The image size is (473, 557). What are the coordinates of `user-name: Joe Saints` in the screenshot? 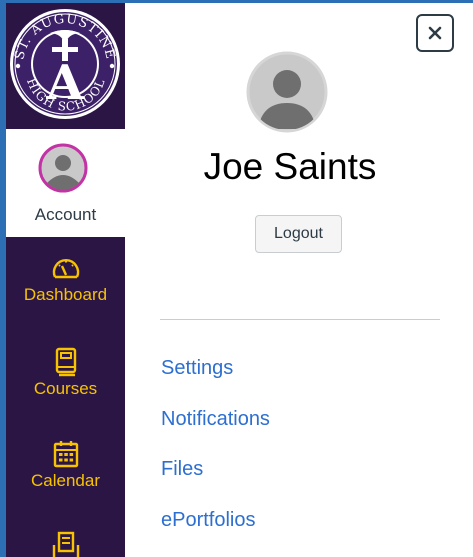 It's located at (290, 166).